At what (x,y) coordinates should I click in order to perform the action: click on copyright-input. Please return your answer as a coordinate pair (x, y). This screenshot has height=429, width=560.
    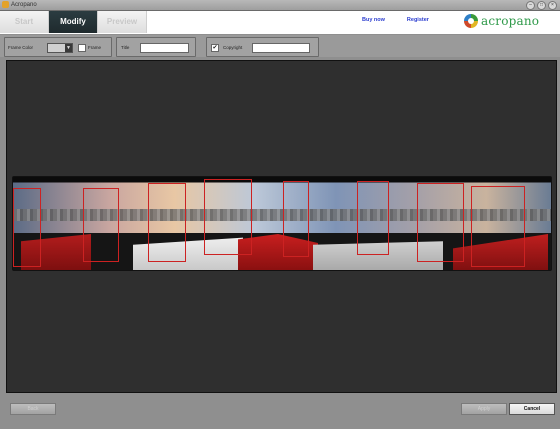
    Looking at the image, I should click on (281, 48).